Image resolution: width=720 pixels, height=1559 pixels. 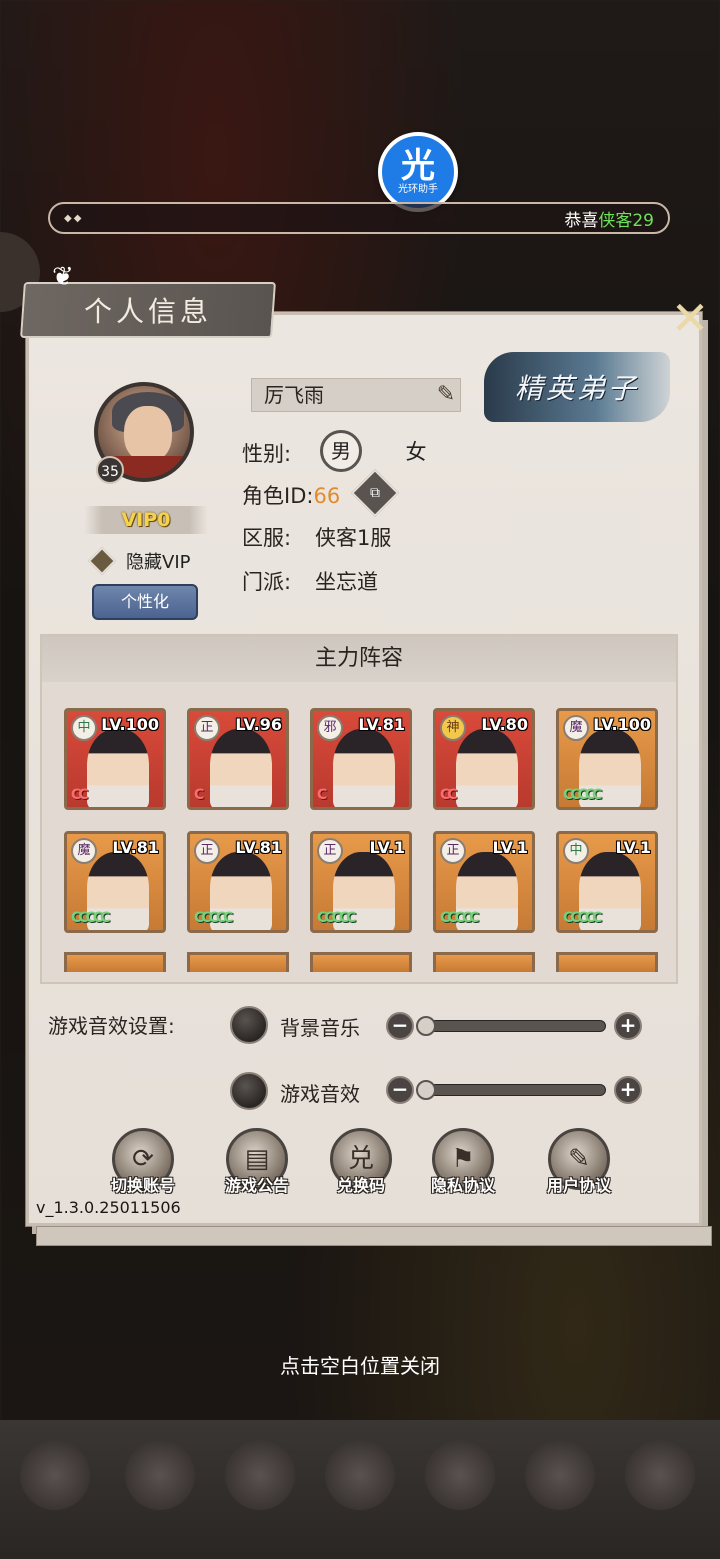 I want to click on assistant-logo-icon: 光, so click(x=418, y=165).